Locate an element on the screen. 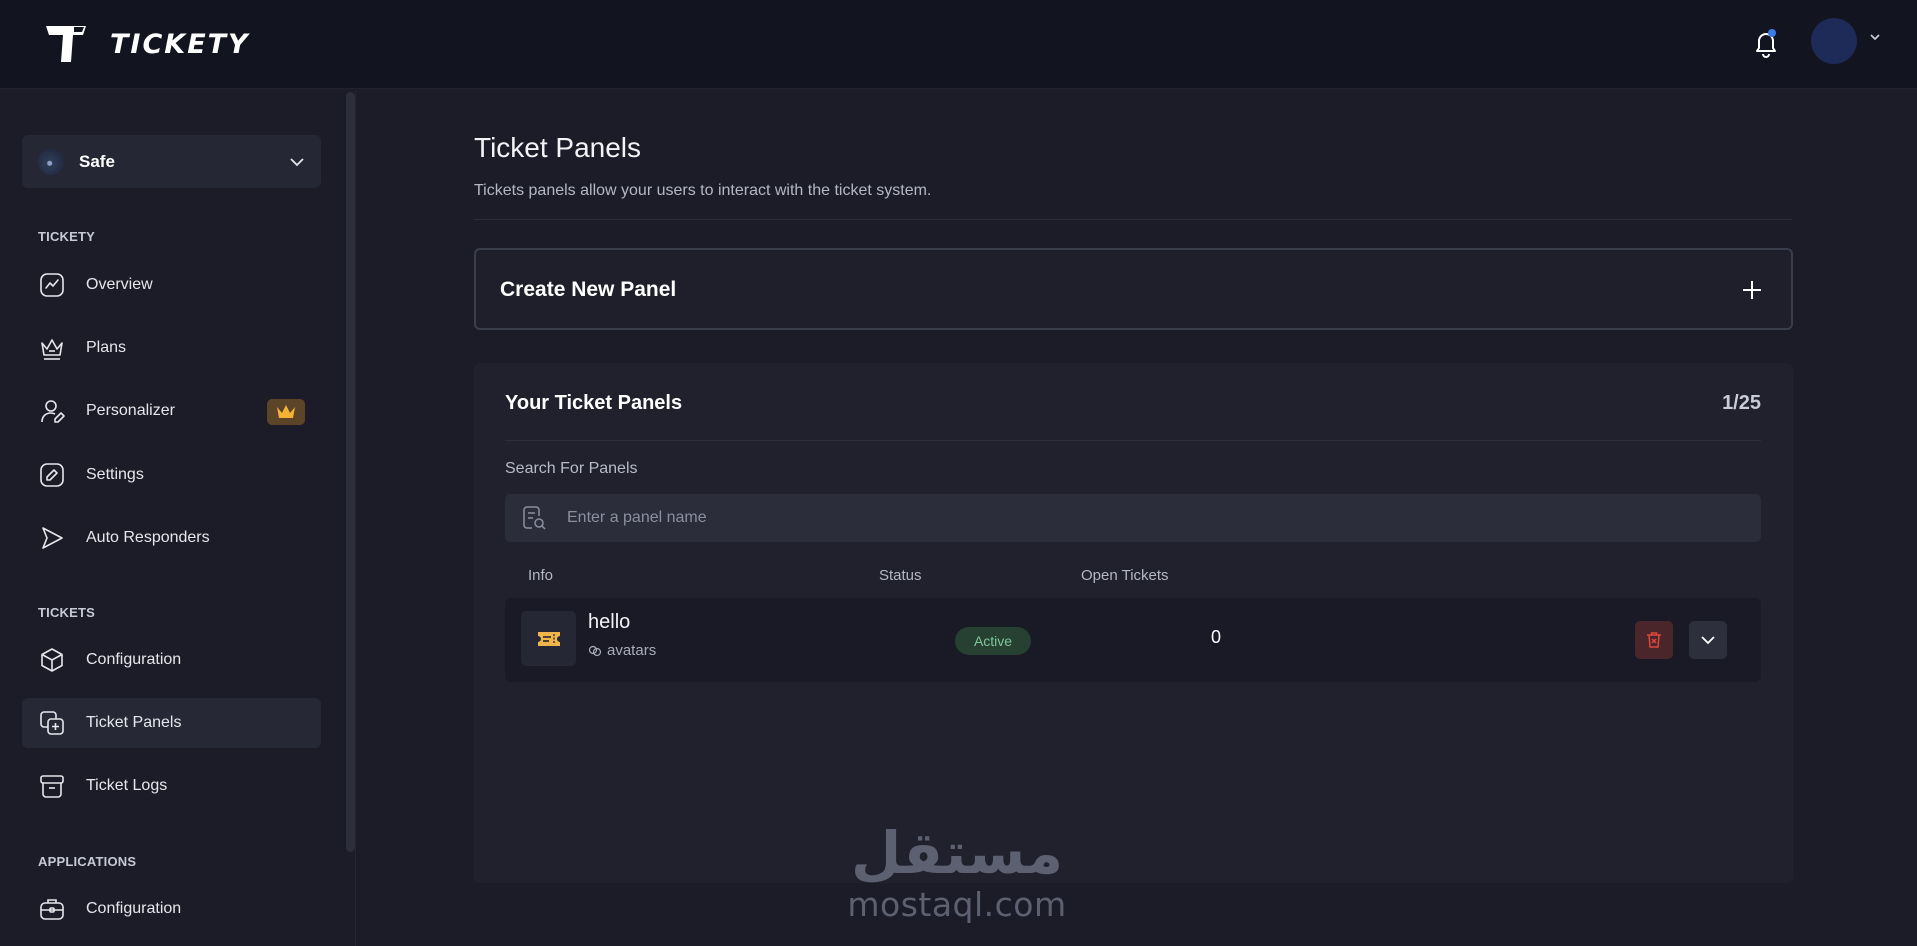 The width and height of the screenshot is (1917, 946). sidebar-item-label: Plans is located at coordinates (106, 347).